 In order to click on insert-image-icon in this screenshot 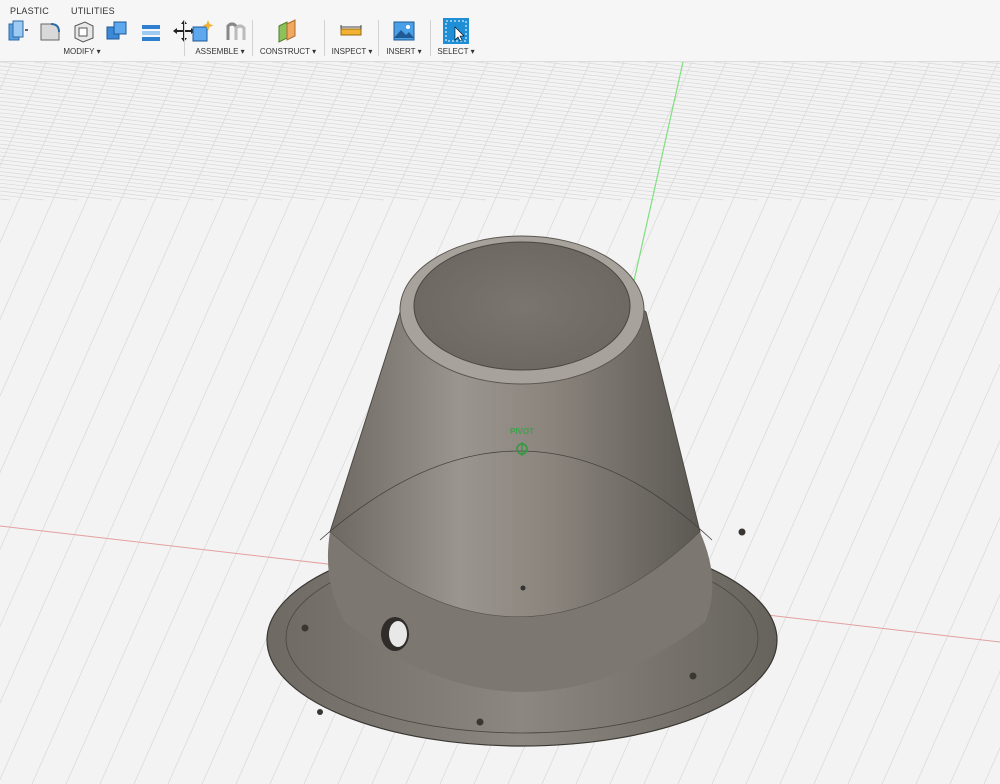, I will do `click(404, 31)`.